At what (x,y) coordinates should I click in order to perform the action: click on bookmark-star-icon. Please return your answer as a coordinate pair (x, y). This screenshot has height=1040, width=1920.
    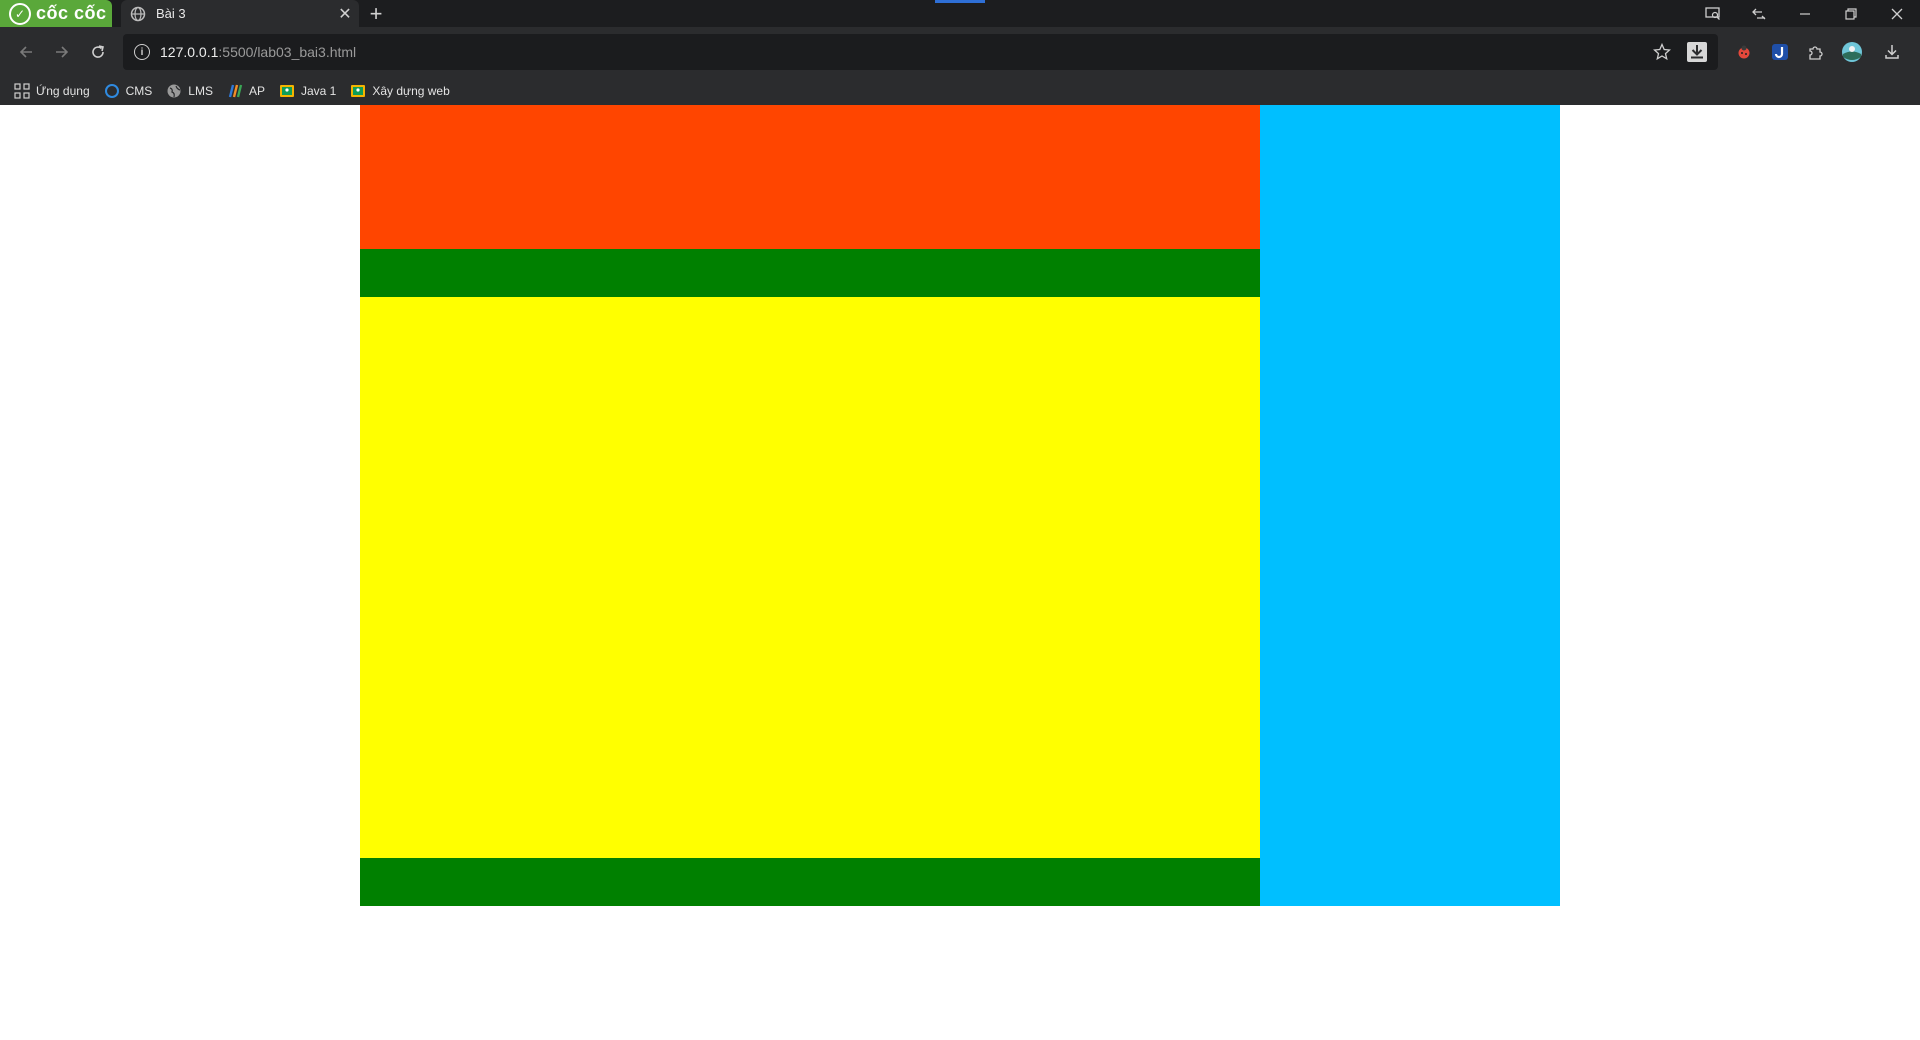
    Looking at the image, I should click on (1662, 52).